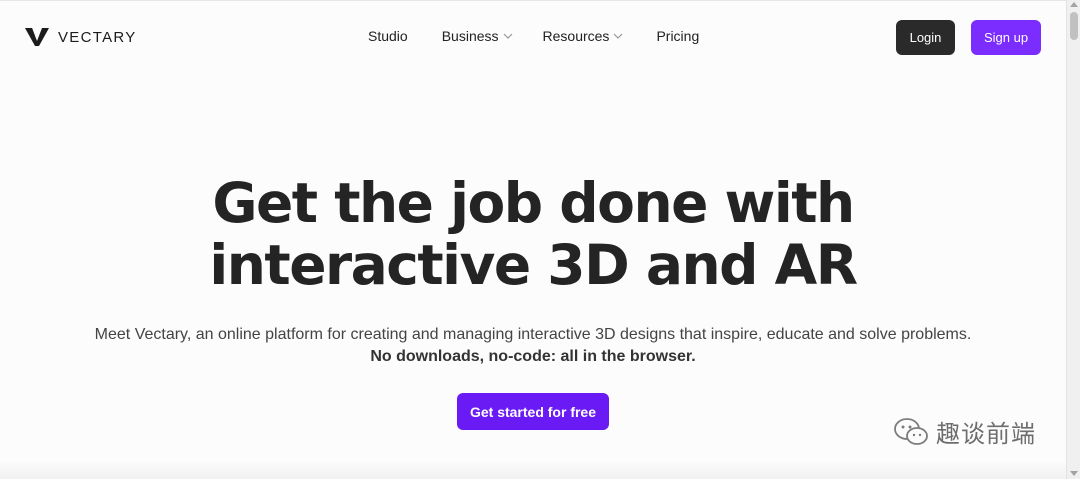 Image resolution: width=1080 pixels, height=479 pixels. Describe the element at coordinates (533, 203) in the screenshot. I see `hero-title-line1: Get the job done with` at that location.